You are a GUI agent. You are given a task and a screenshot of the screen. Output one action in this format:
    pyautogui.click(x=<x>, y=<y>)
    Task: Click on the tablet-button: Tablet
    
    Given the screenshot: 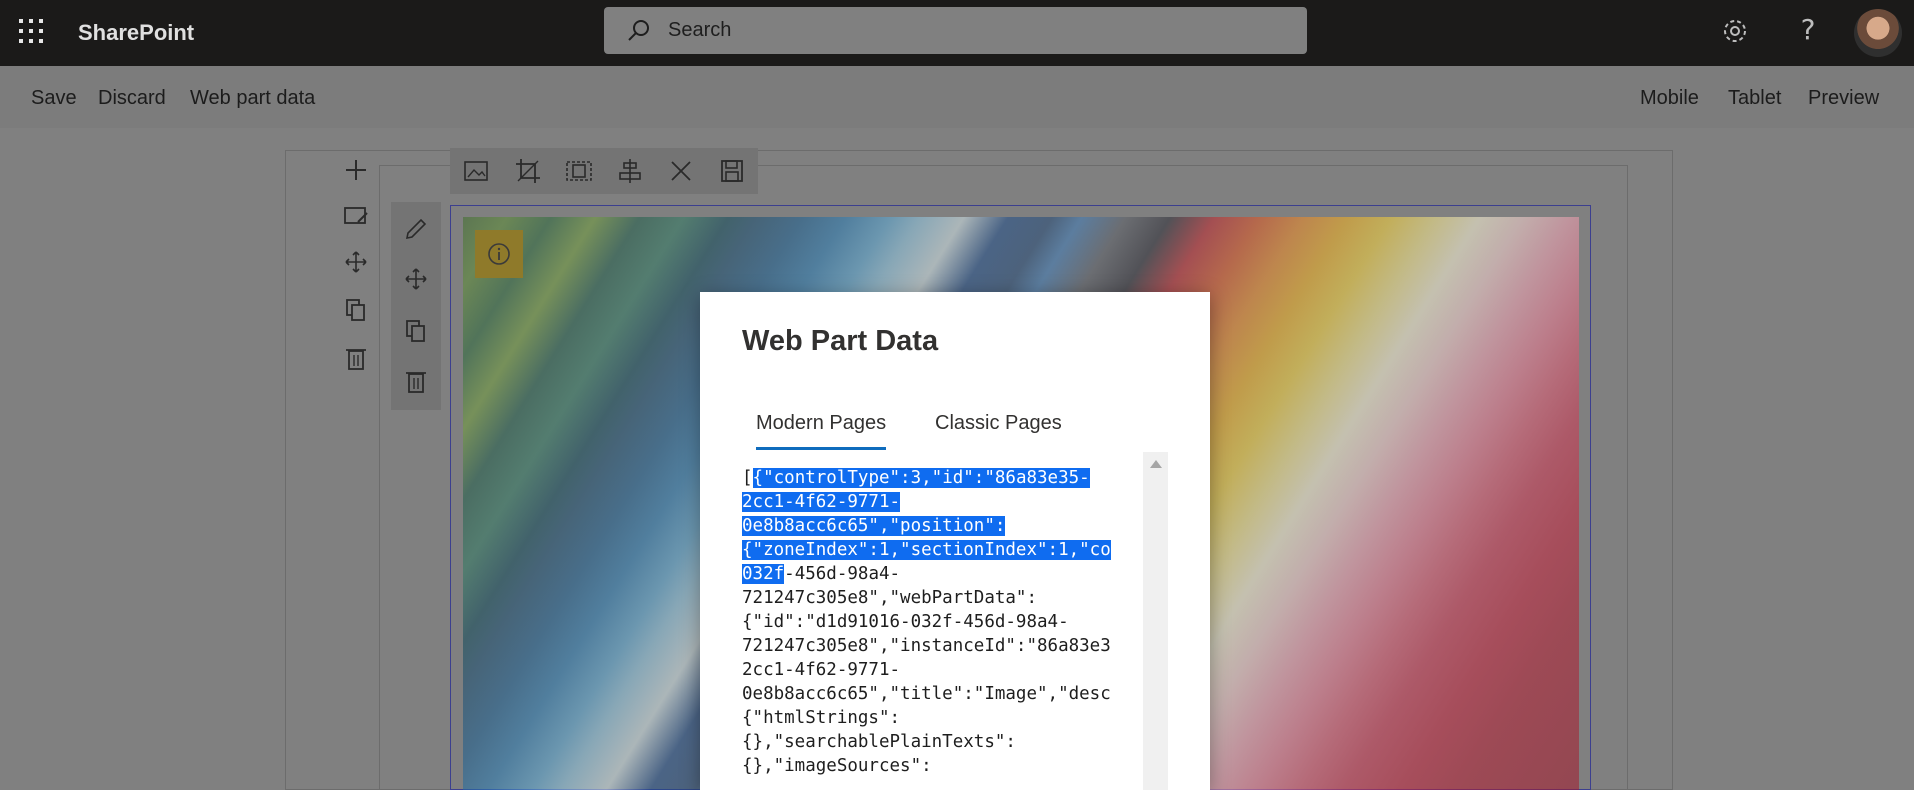 What is the action you would take?
    pyautogui.click(x=1754, y=98)
    